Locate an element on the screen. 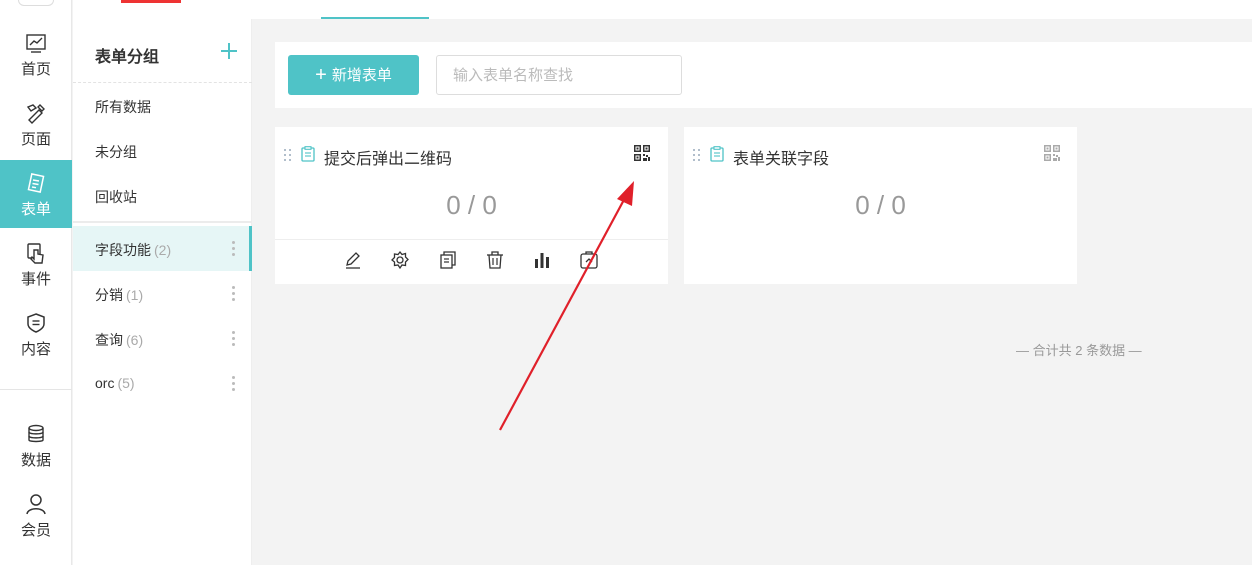  database-icon is located at coordinates (36, 433).